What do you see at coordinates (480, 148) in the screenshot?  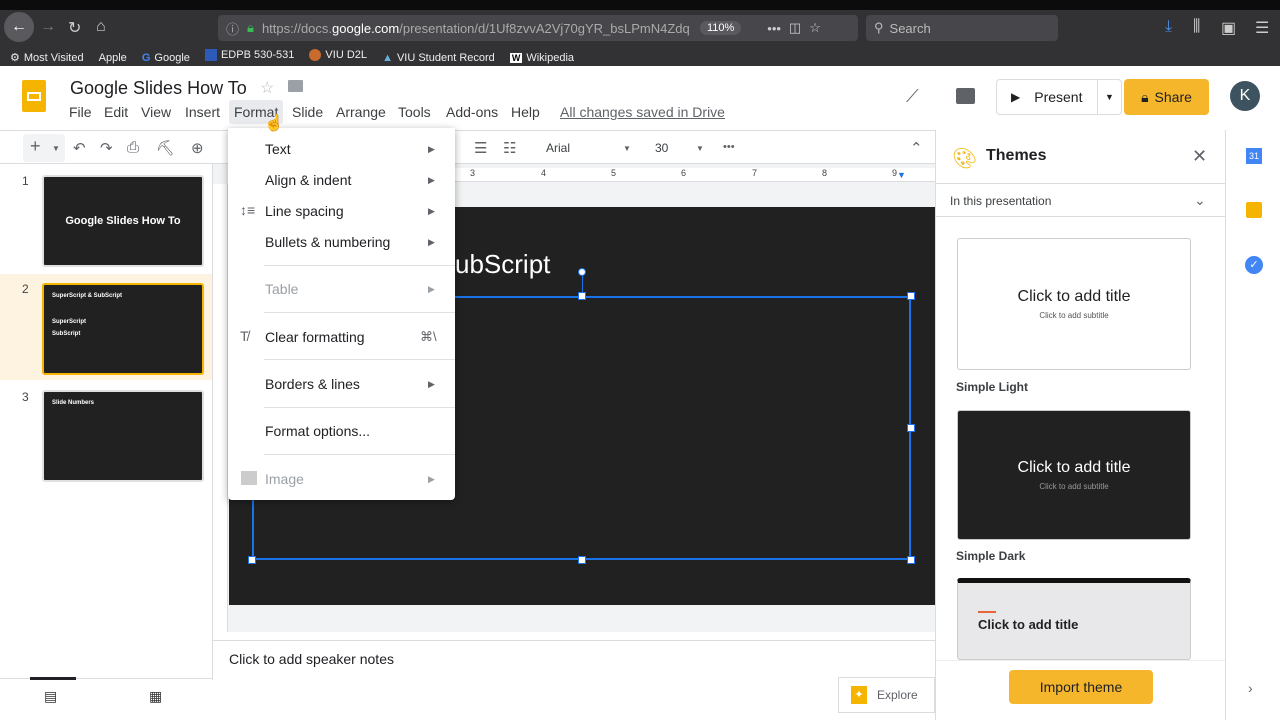 I see `align-icon: ☰` at bounding box center [480, 148].